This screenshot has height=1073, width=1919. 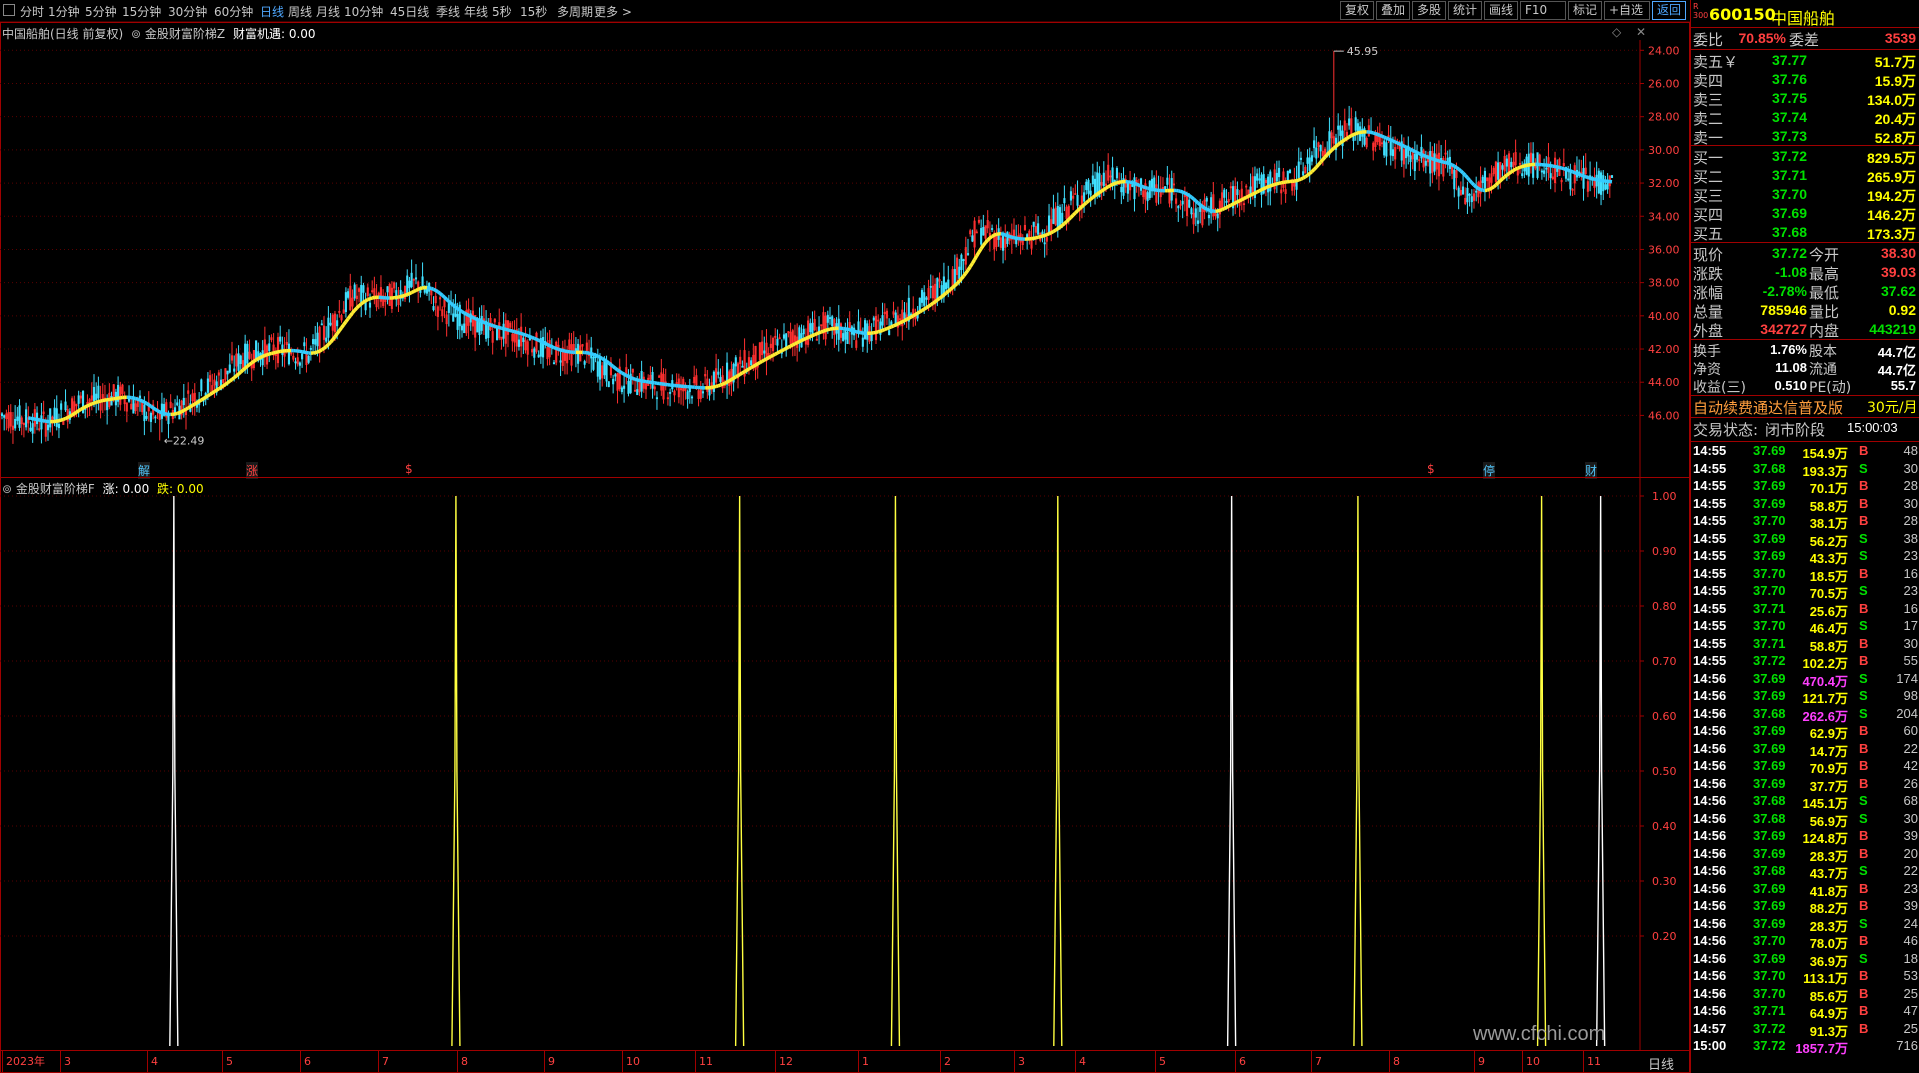 What do you see at coordinates (32, 11) in the screenshot?
I see `period-tab-0: 分时` at bounding box center [32, 11].